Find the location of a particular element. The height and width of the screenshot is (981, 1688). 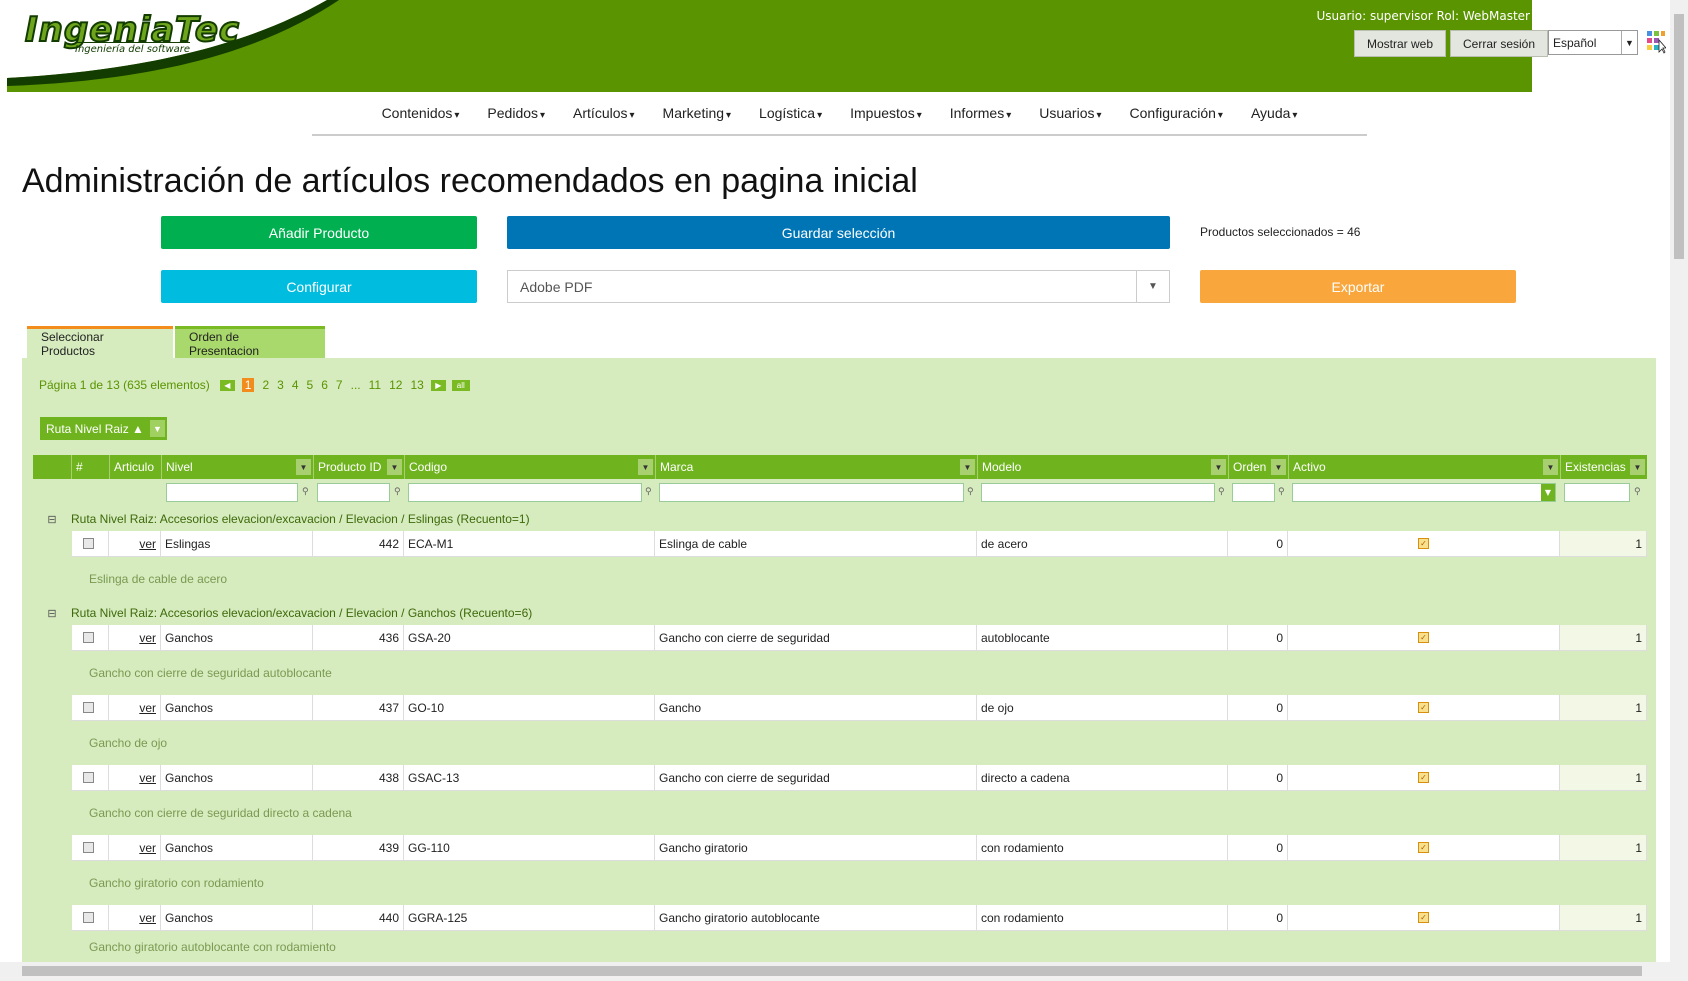

tab-select-products: Seleccionar Productos is located at coordinates (100, 342).